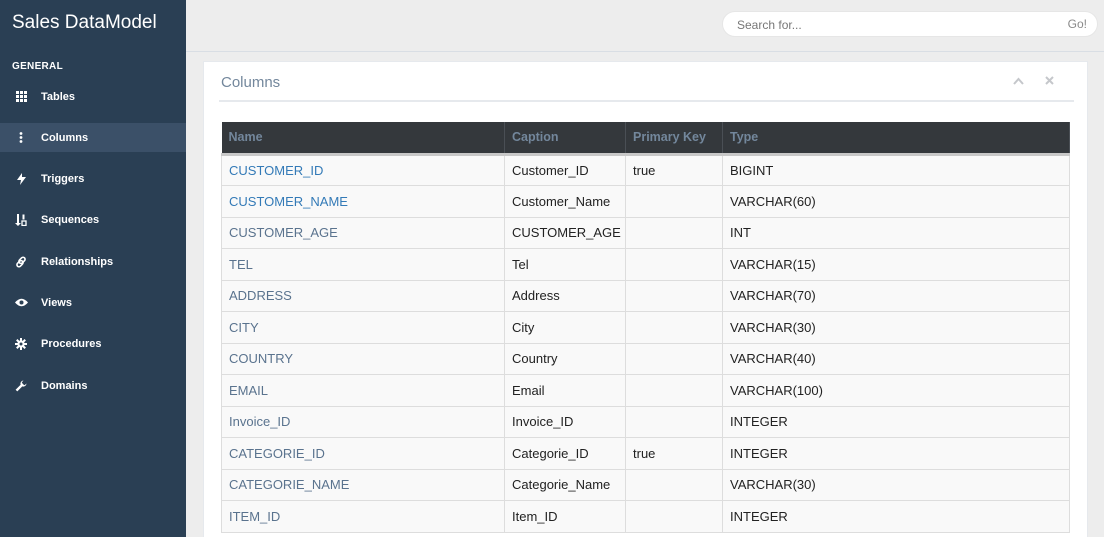 The height and width of the screenshot is (537, 1104). What do you see at coordinates (565, 516) in the screenshot?
I see `caption-cell: Item_ID` at bounding box center [565, 516].